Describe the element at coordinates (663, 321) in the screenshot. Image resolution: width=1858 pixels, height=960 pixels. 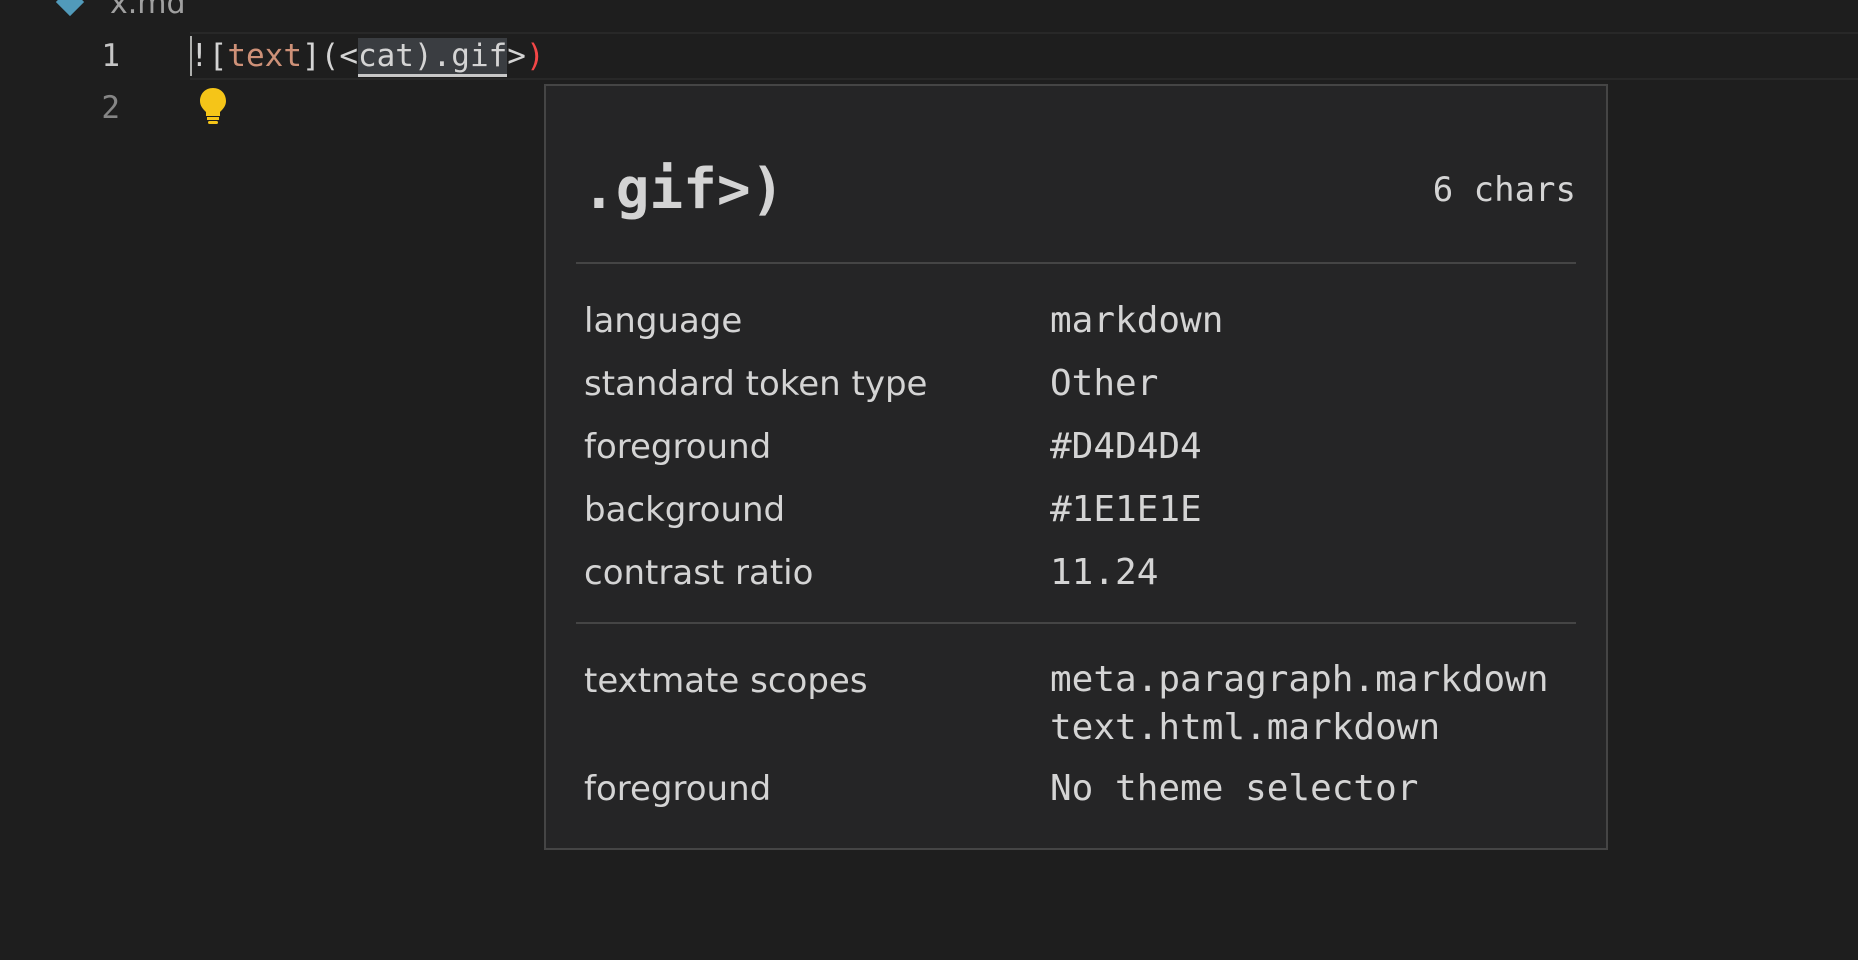
I see `prop-key: language` at that location.